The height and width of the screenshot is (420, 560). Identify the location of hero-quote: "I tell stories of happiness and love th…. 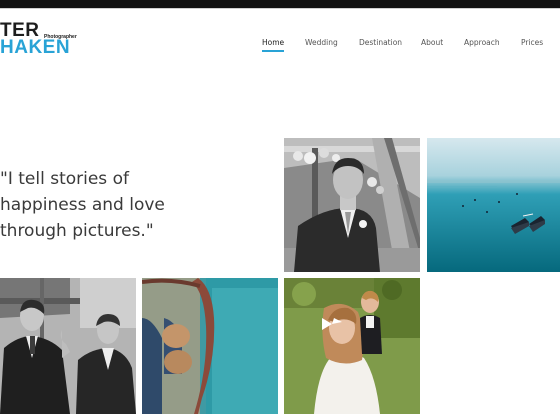
(125, 205).